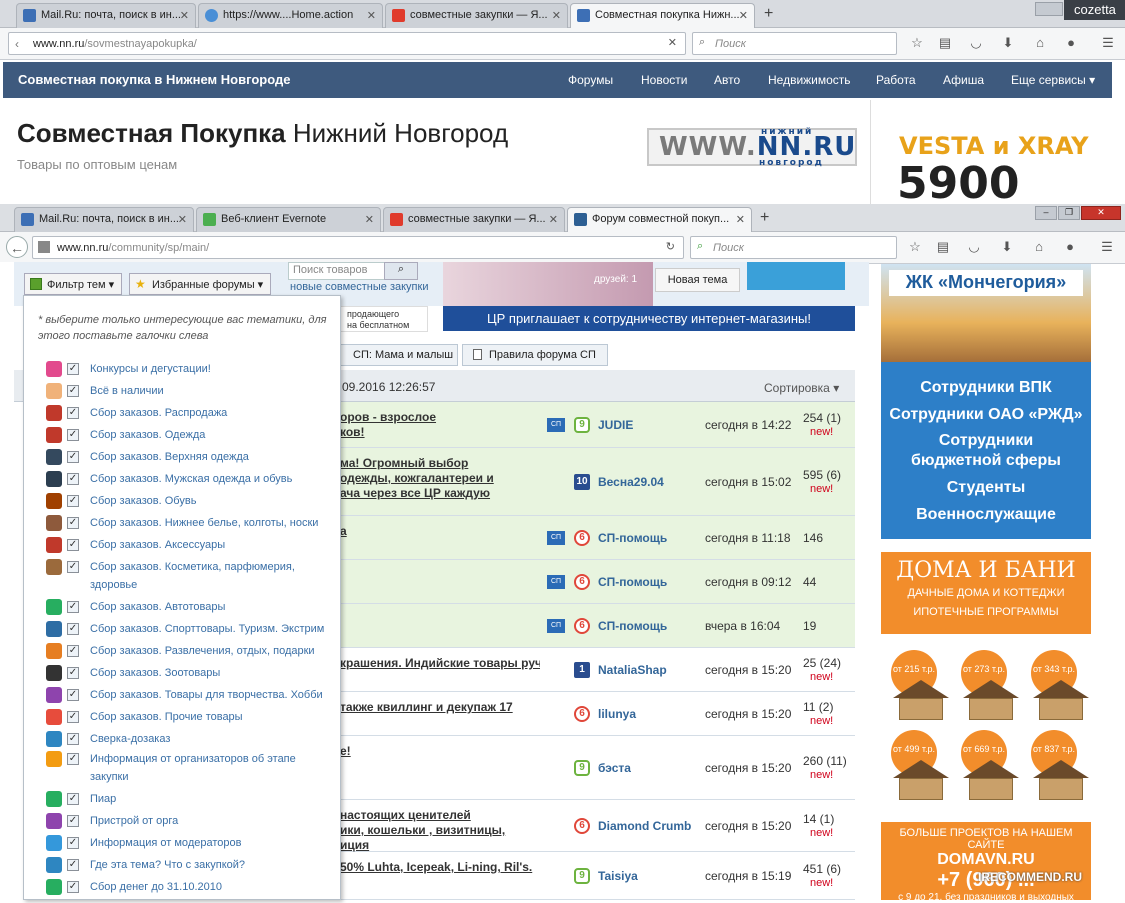  I want to click on menu-icon: ☰, so click(1107, 247).